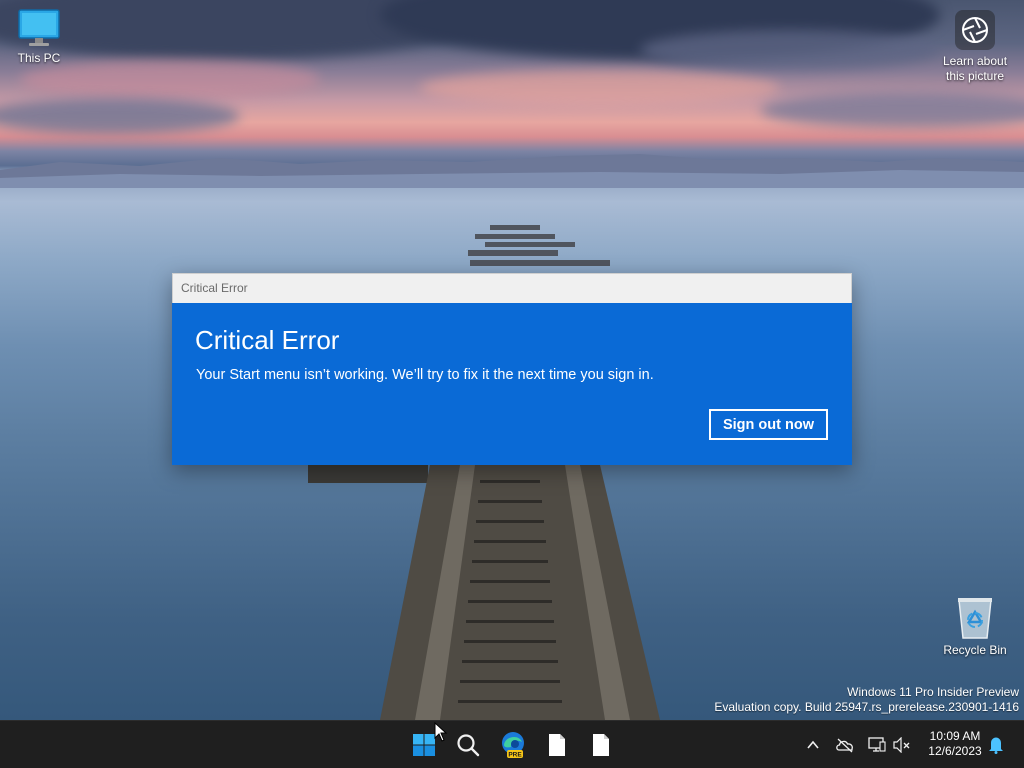 This screenshot has width=1024, height=768. I want to click on this-pc-desktop-icon: This PC, so click(39, 36).